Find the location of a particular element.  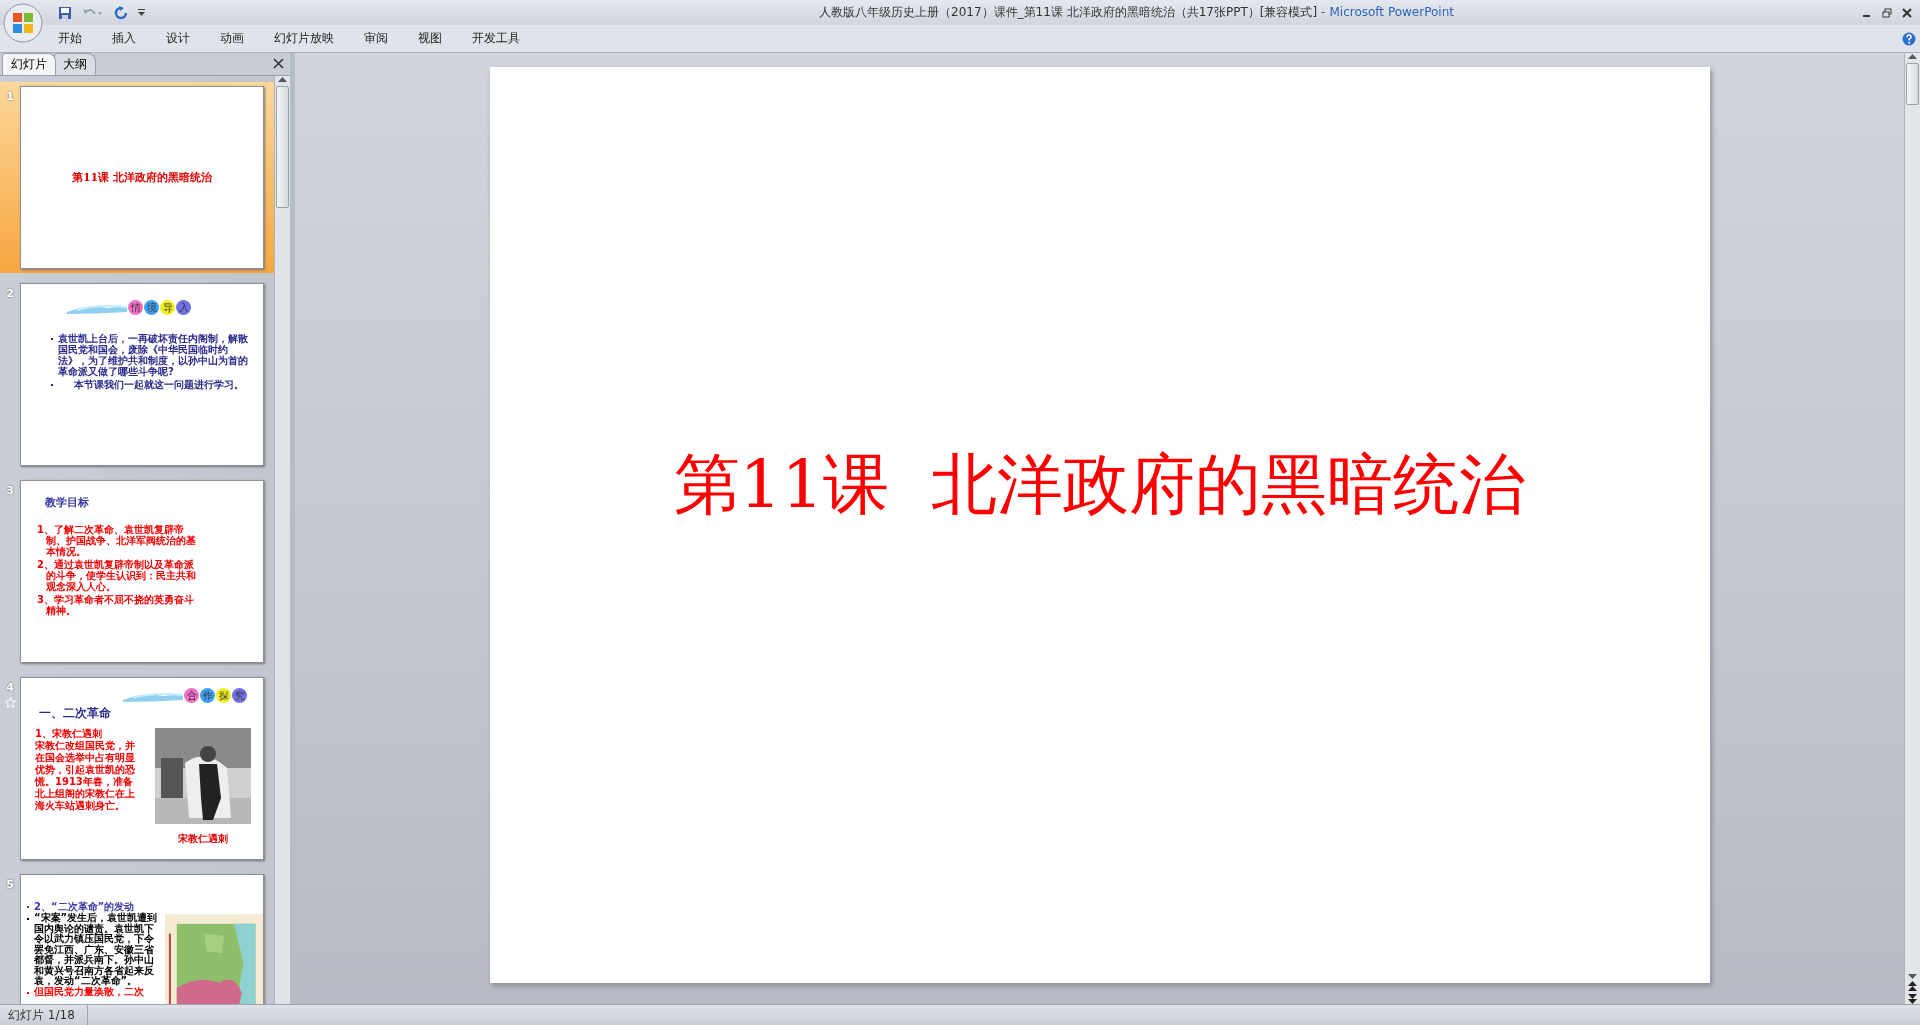

ribbon-tab: 开始 is located at coordinates (70, 38).